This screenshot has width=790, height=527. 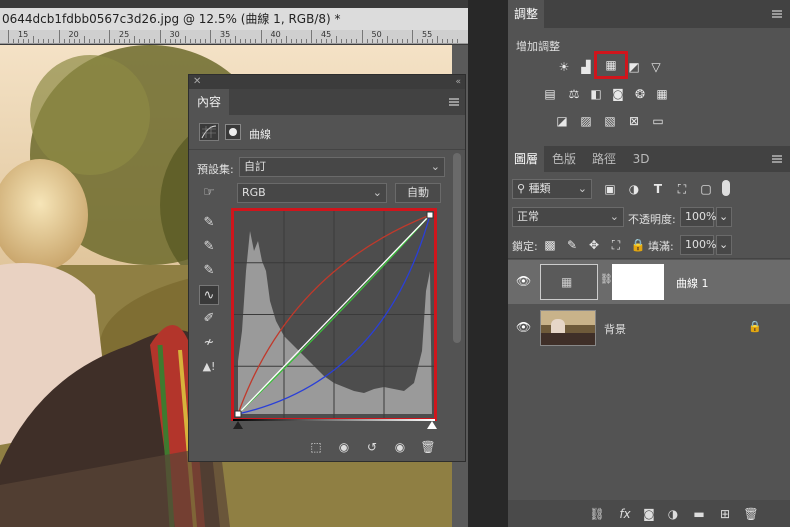 I want to click on fill-dropdown: ⌄, so click(x=724, y=245).